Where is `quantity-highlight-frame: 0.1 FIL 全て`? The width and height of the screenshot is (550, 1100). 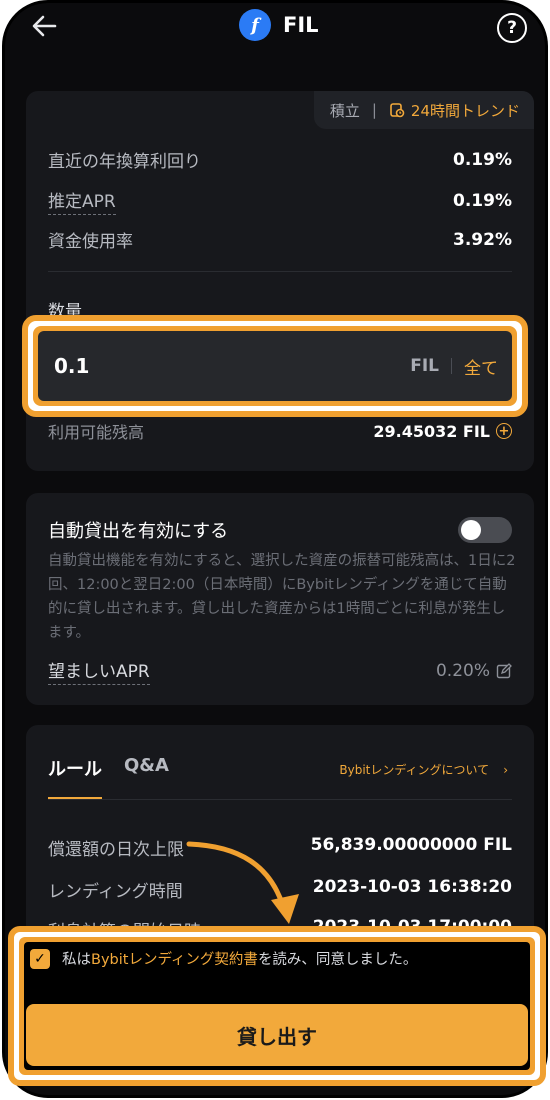 quantity-highlight-frame: 0.1 FIL 全て is located at coordinates (275, 366).